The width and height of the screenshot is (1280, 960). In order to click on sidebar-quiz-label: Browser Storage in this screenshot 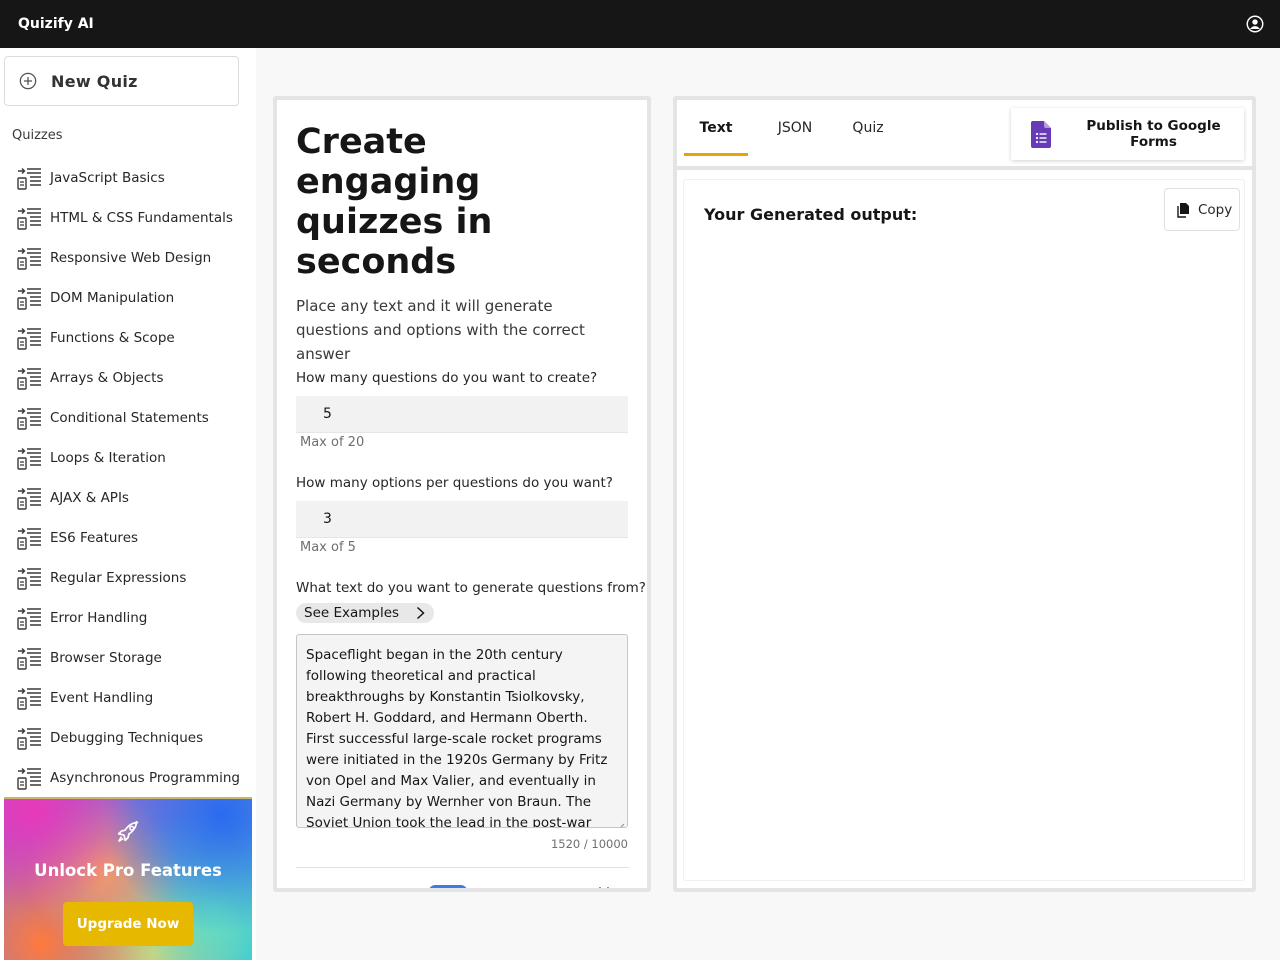, I will do `click(106, 658)`.